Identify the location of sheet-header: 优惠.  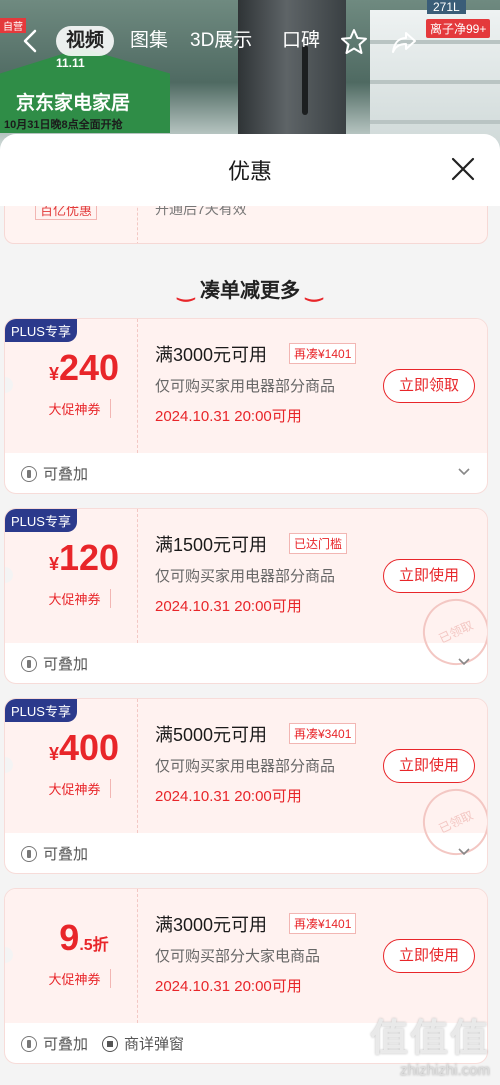
(250, 170).